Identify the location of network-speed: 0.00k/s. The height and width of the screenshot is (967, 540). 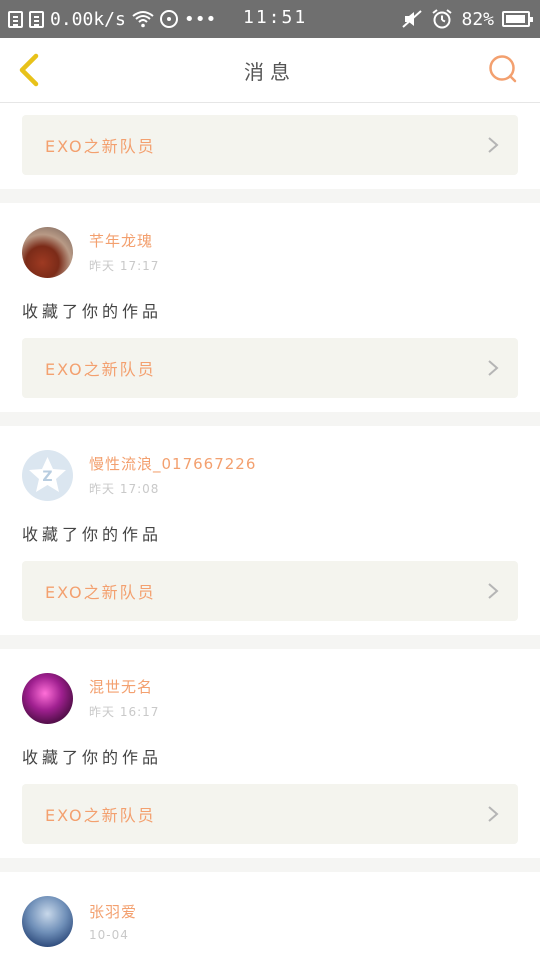
(88, 19).